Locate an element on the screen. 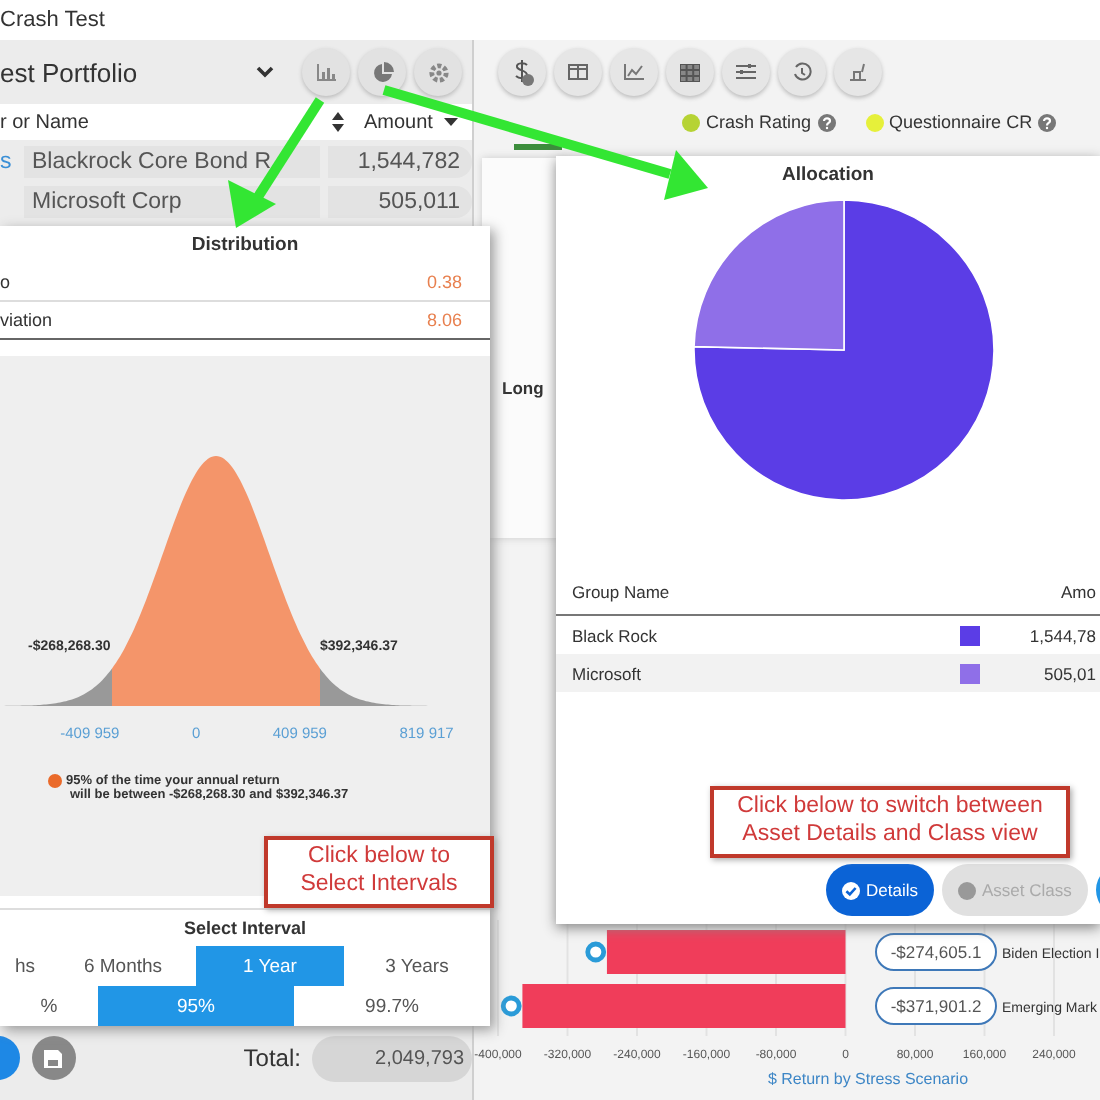 The width and height of the screenshot is (1100, 1100). value-pill: -$371,901.2 is located at coordinates (936, 1006).